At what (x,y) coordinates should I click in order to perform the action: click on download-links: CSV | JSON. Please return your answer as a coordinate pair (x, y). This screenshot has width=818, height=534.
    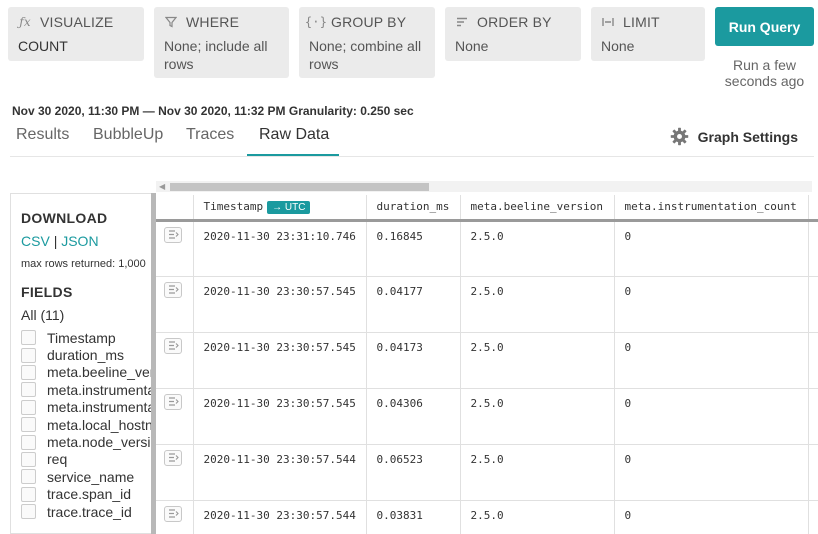
    Looking at the image, I should click on (60, 241).